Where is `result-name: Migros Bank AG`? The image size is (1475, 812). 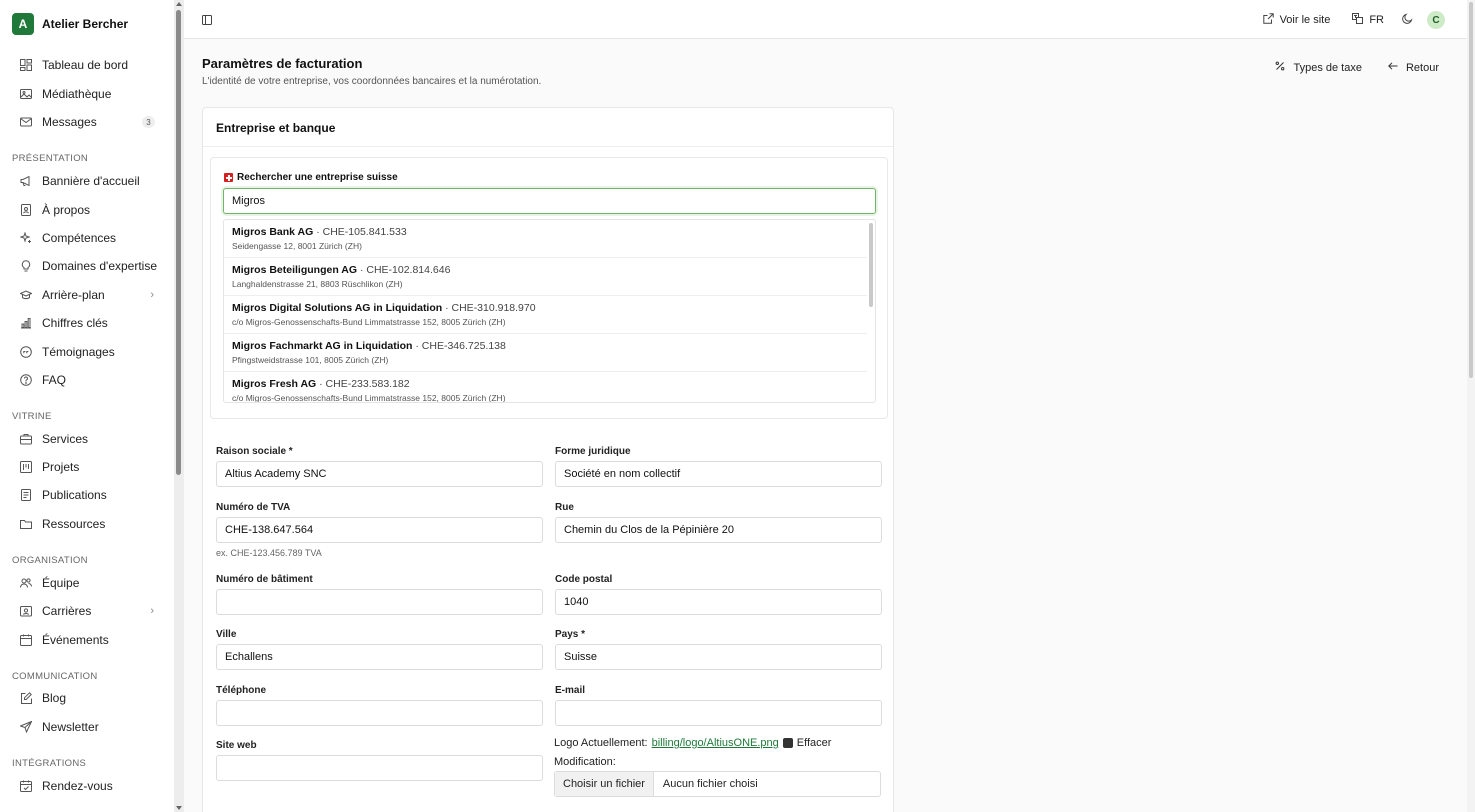 result-name: Migros Bank AG is located at coordinates (273, 232).